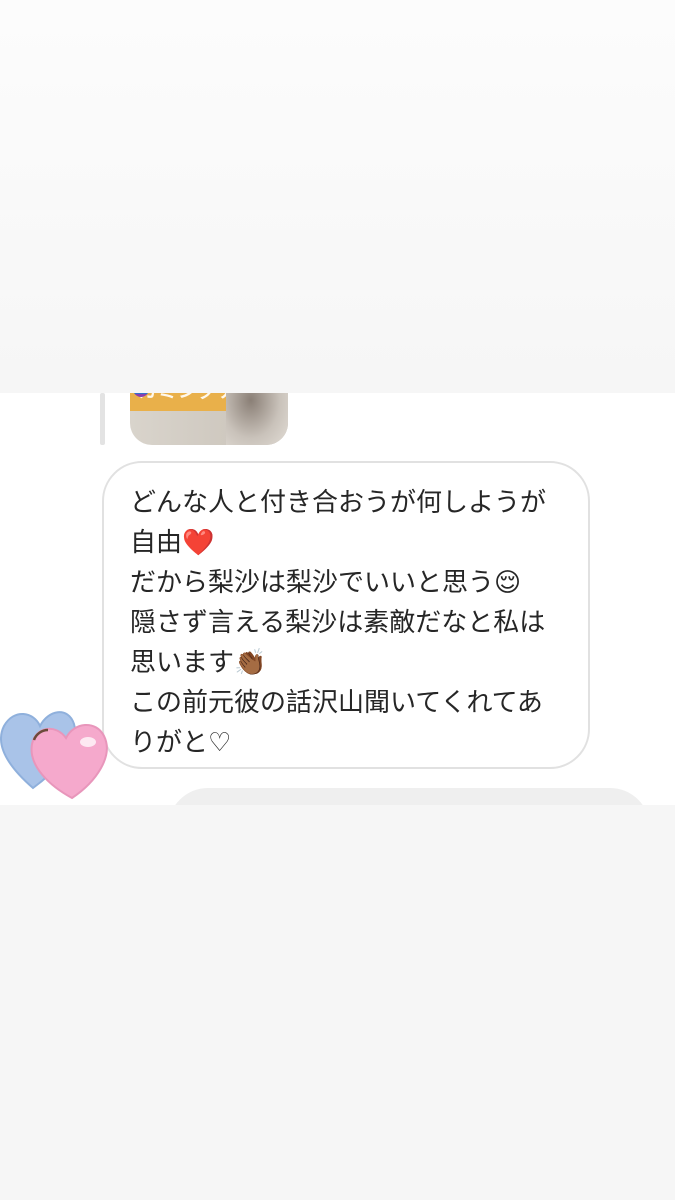 The width and height of the screenshot is (675, 1200). I want to click on next-message-bubble, so click(409, 796).